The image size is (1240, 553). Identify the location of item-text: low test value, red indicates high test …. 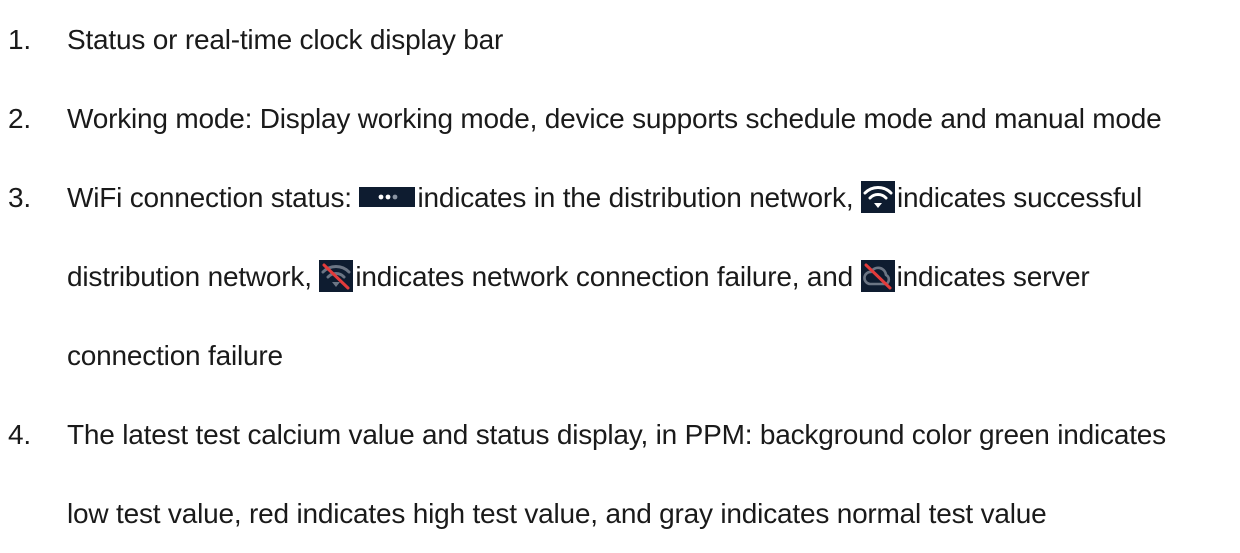
(557, 513).